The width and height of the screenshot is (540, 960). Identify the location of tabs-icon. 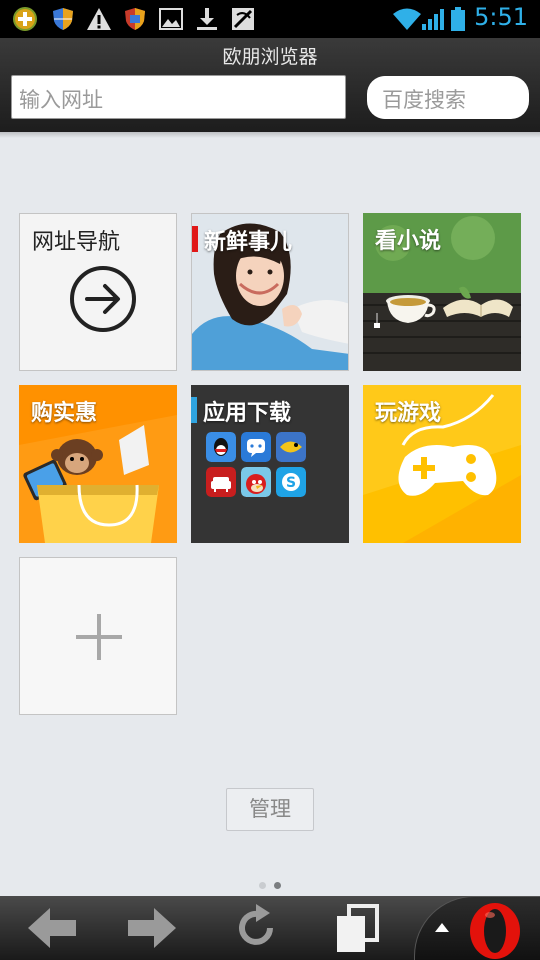
(357, 928).